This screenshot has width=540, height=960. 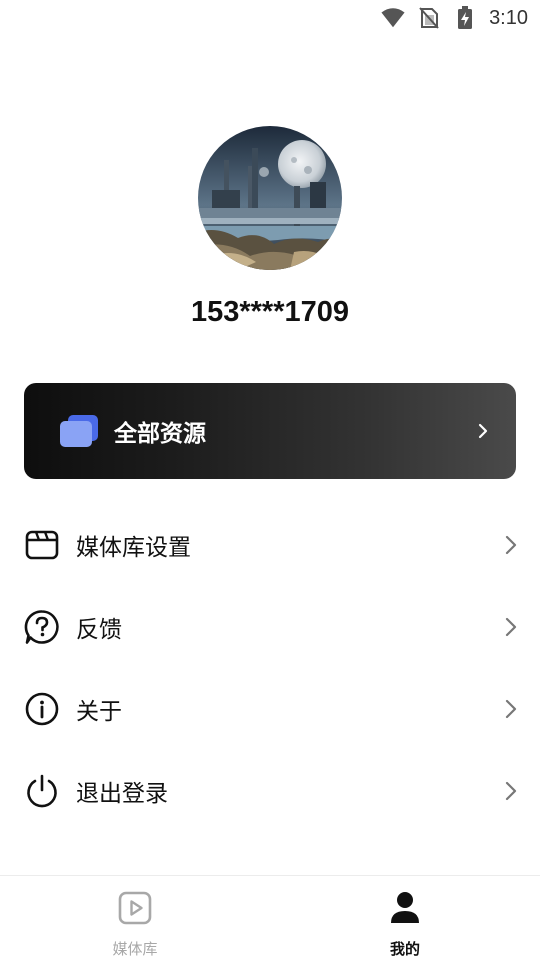 I want to click on wifi-icon, so click(x=393, y=18).